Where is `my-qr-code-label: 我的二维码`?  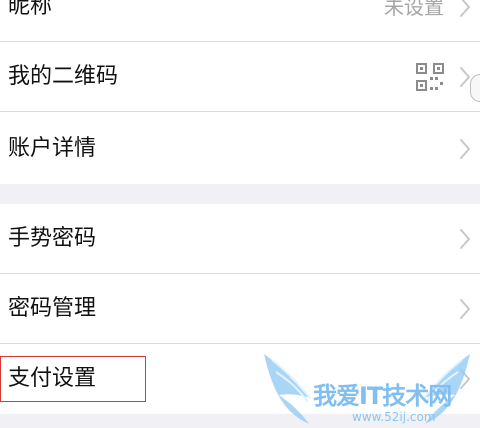 my-qr-code-label: 我的二维码 is located at coordinates (63, 76).